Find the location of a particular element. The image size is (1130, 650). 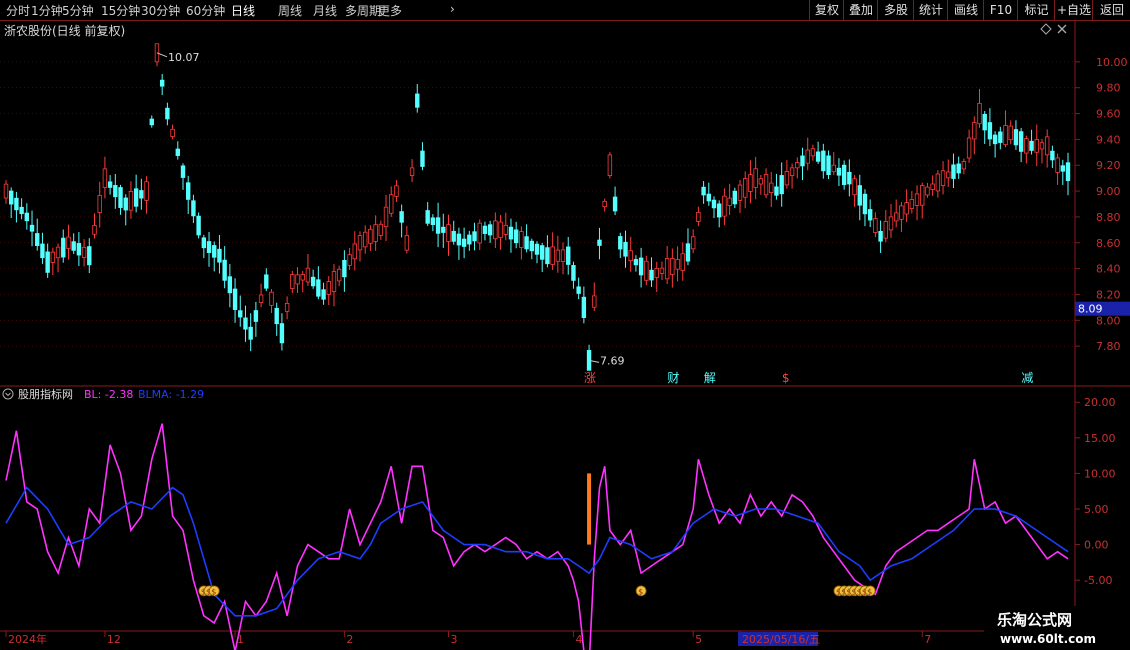

price-tick-label-11: 7.80 is located at coordinates (1108, 346).